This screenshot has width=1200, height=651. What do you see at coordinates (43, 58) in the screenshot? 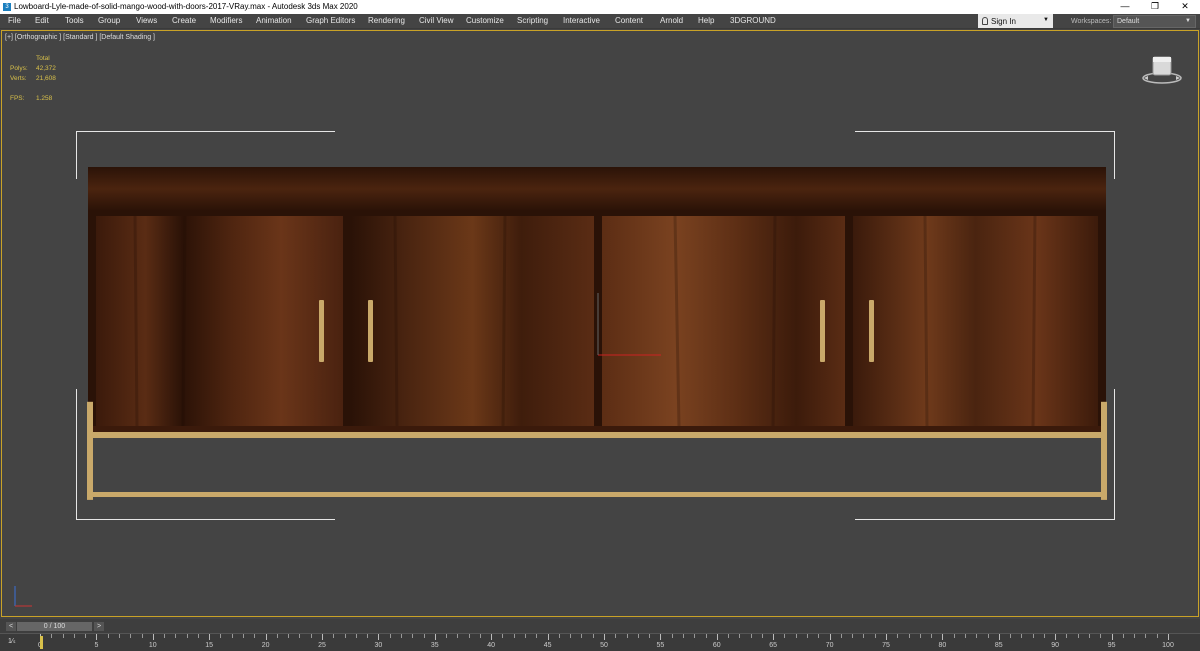
I see `stats-header: Total` at bounding box center [43, 58].